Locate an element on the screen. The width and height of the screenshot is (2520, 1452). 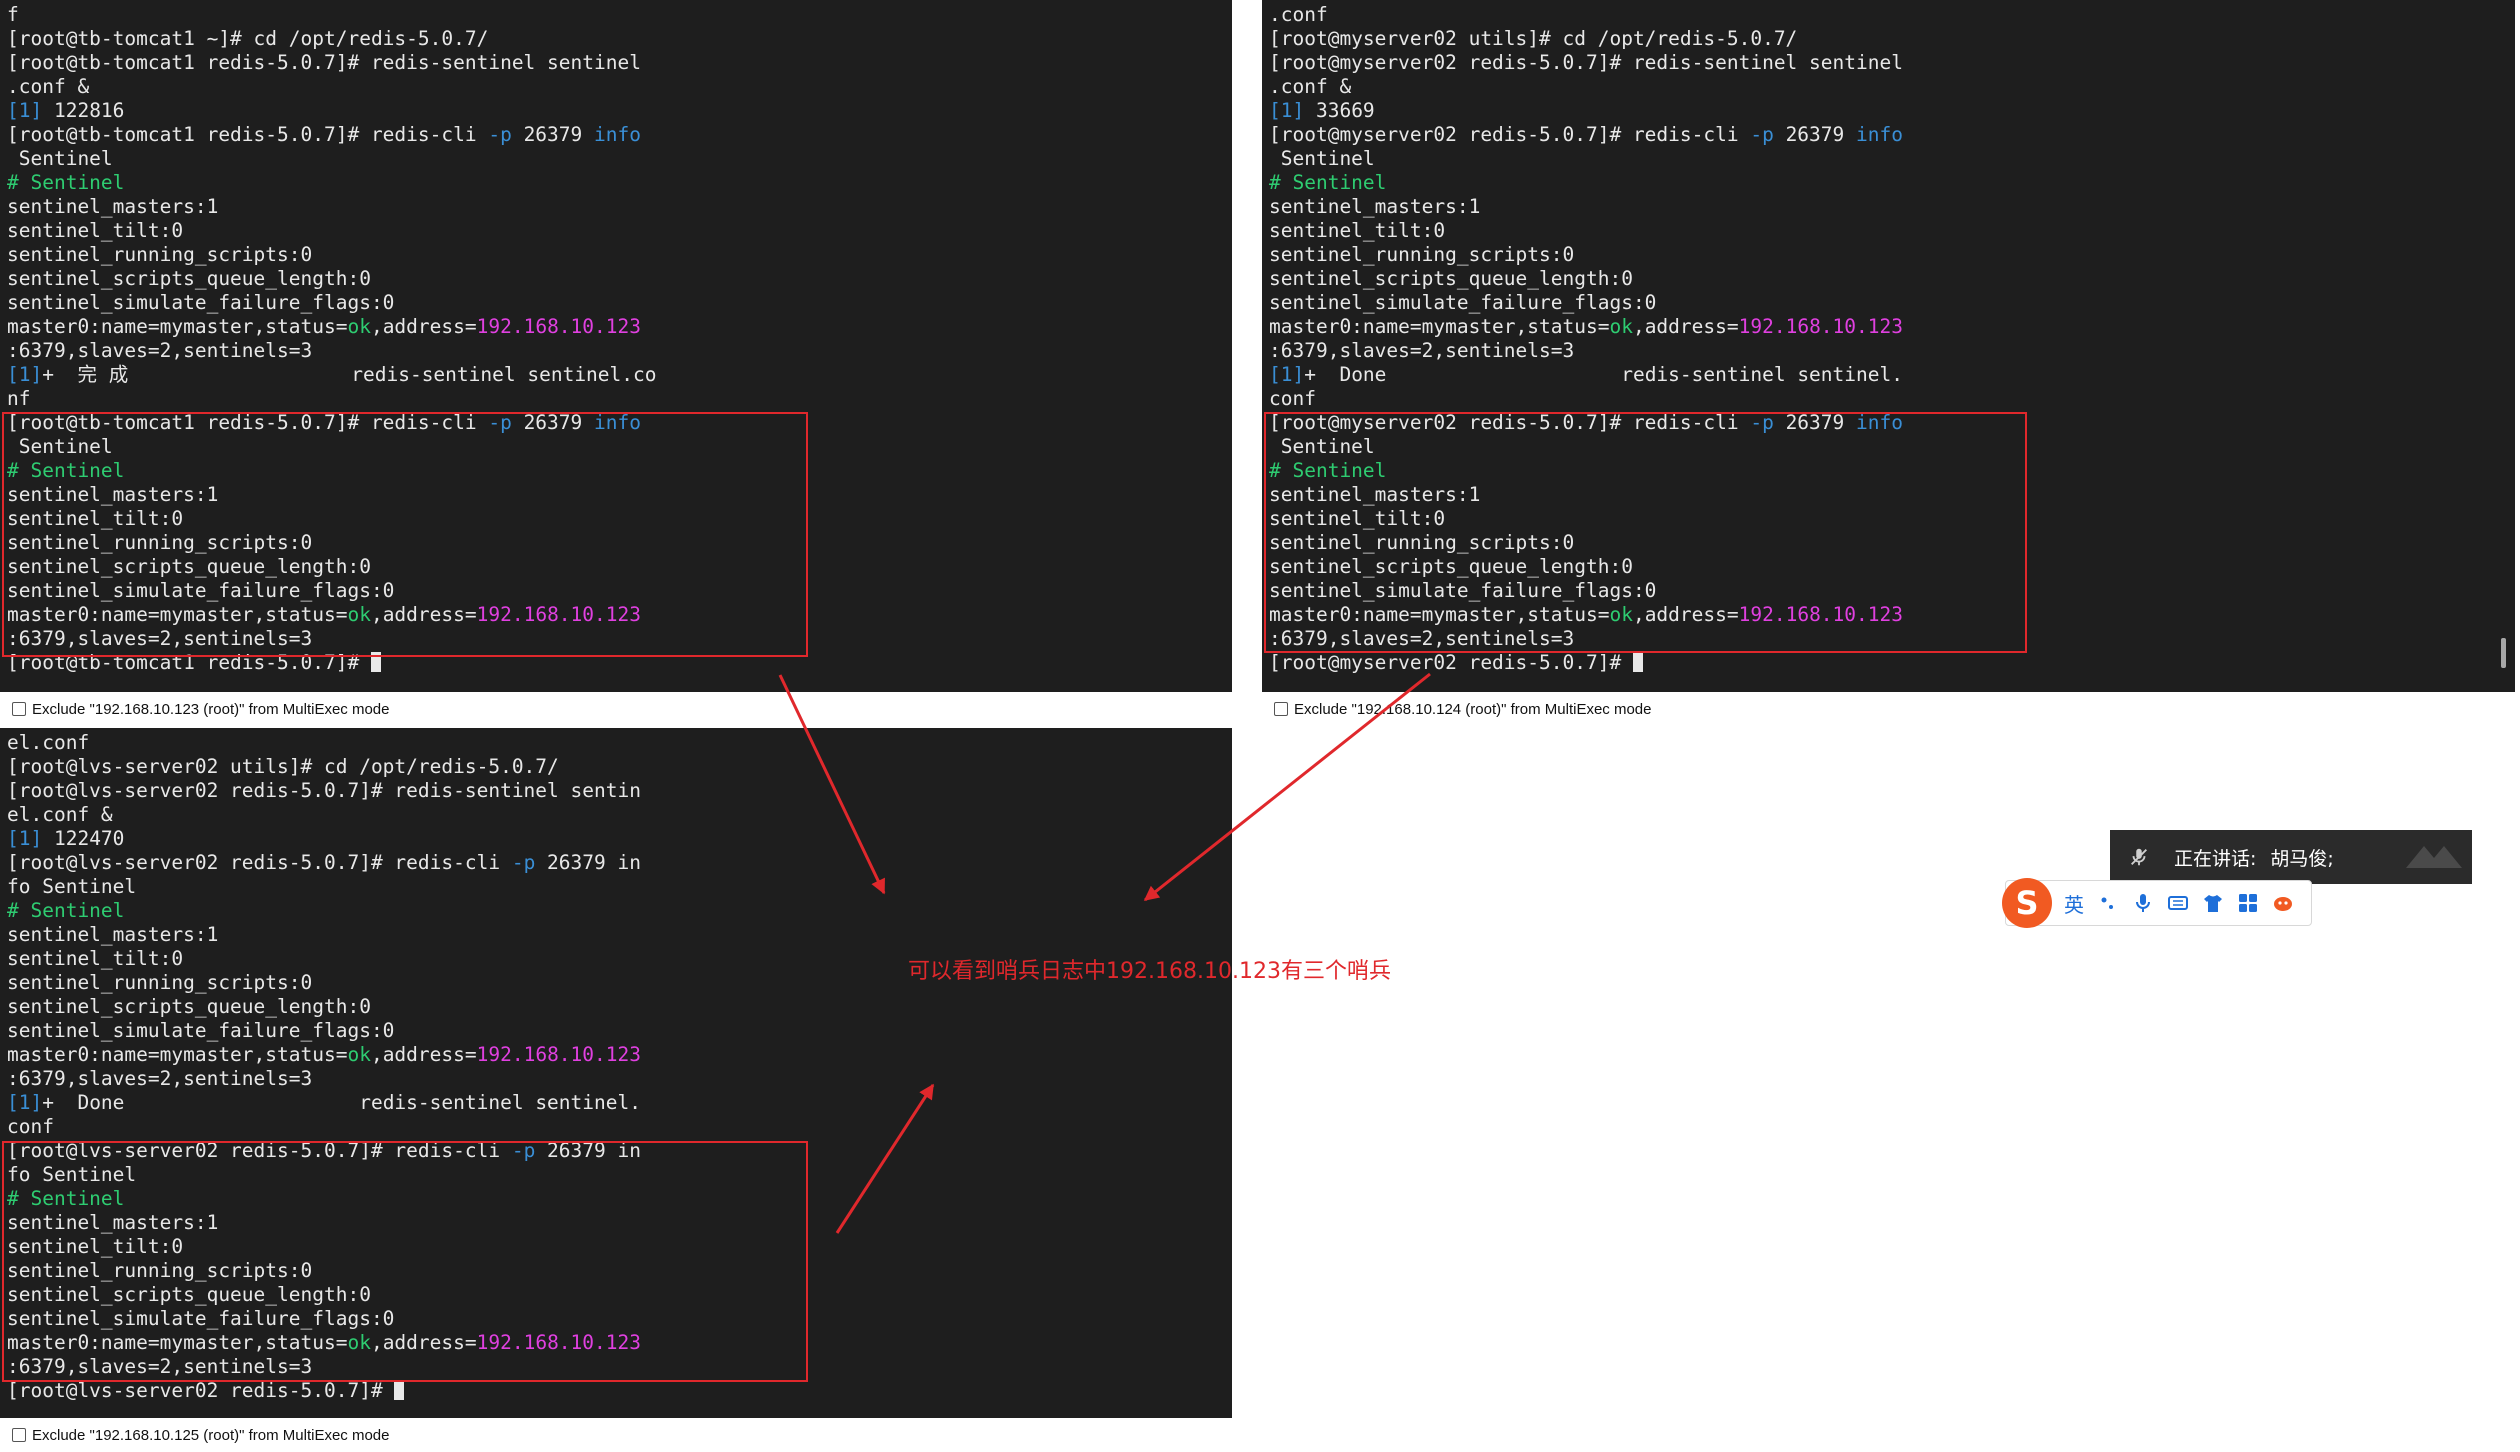
terminal-line: :6379,slaves=2,sentinels=3 is located at coordinates (332, 351).